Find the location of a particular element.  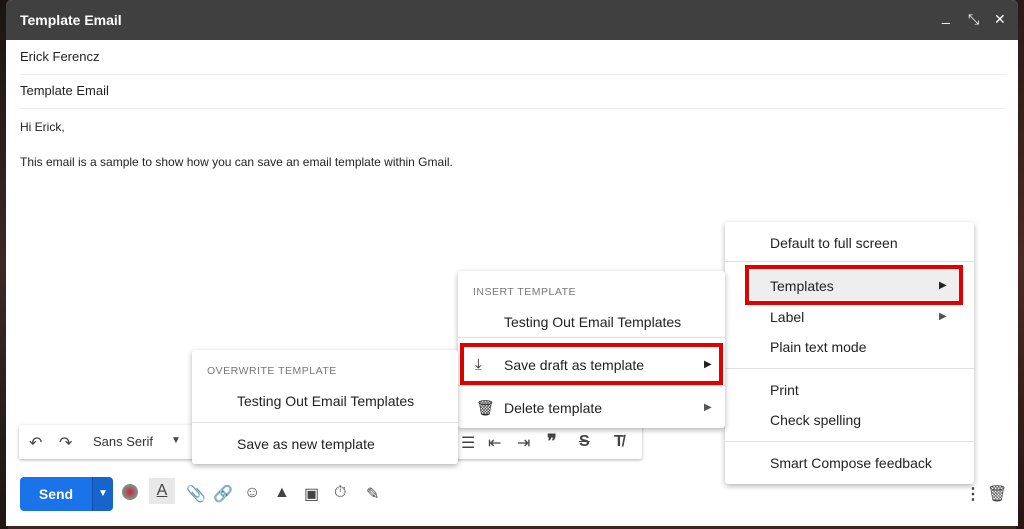

insert-template-item: Testing Out Email Templates is located at coordinates (592, 322).